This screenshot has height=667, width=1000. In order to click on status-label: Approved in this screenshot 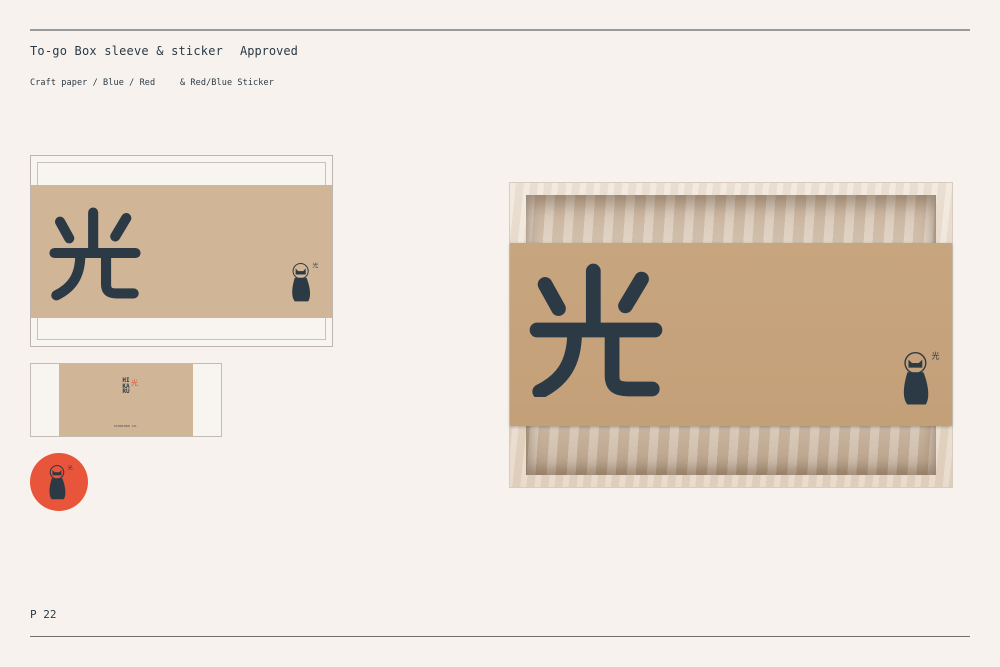, I will do `click(269, 51)`.